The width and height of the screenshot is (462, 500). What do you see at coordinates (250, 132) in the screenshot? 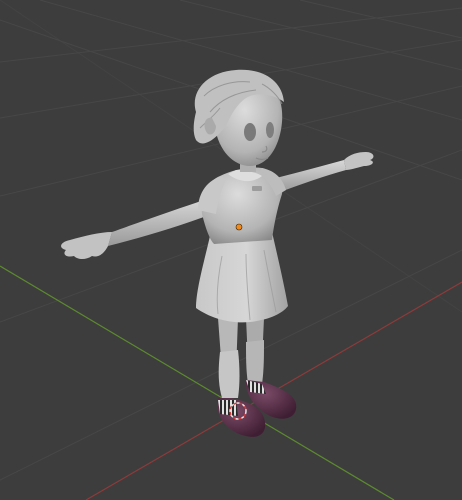
I see `left-eye` at bounding box center [250, 132].